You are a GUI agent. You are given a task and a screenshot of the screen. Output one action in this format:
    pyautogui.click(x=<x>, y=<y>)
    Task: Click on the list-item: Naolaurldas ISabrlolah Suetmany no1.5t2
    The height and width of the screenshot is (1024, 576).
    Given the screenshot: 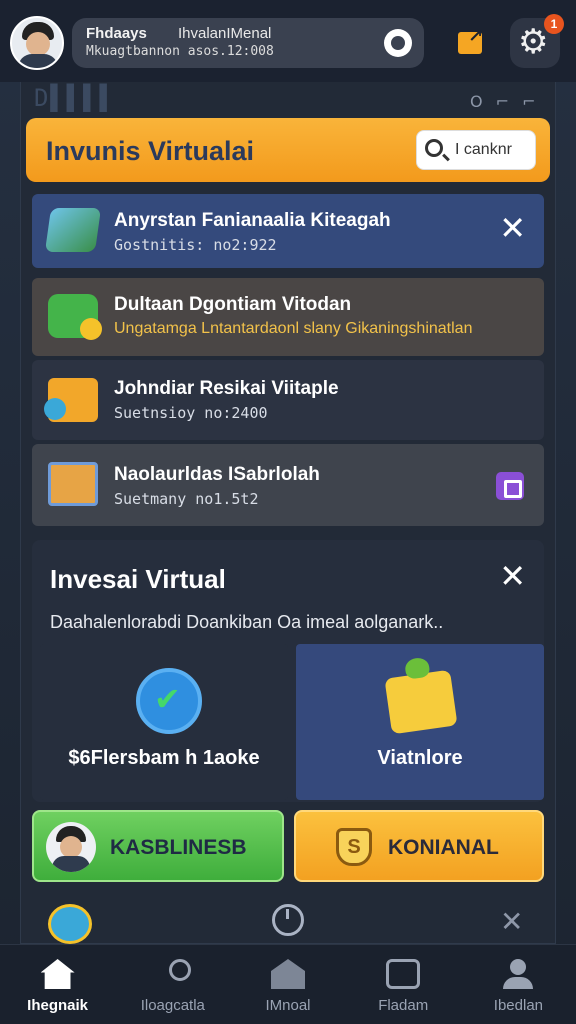 What is the action you would take?
    pyautogui.click(x=288, y=485)
    